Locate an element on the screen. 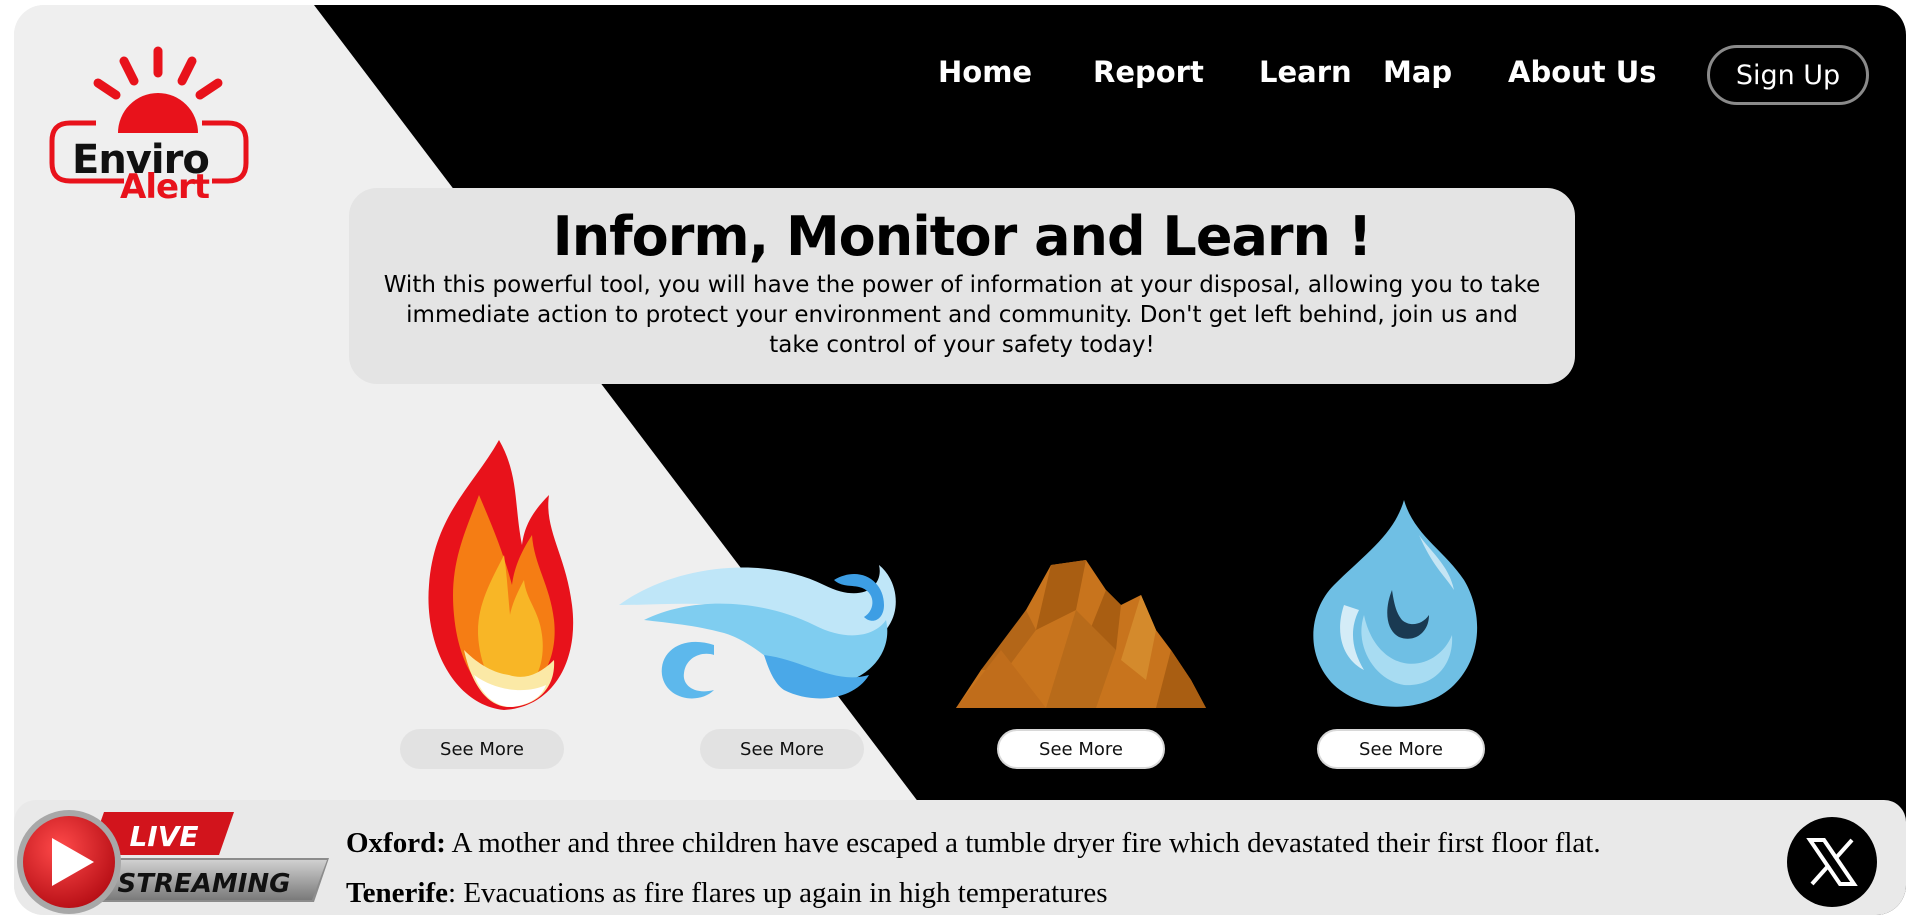  main-nav: Home Report Learn Map About Us is located at coordinates (960, 80).